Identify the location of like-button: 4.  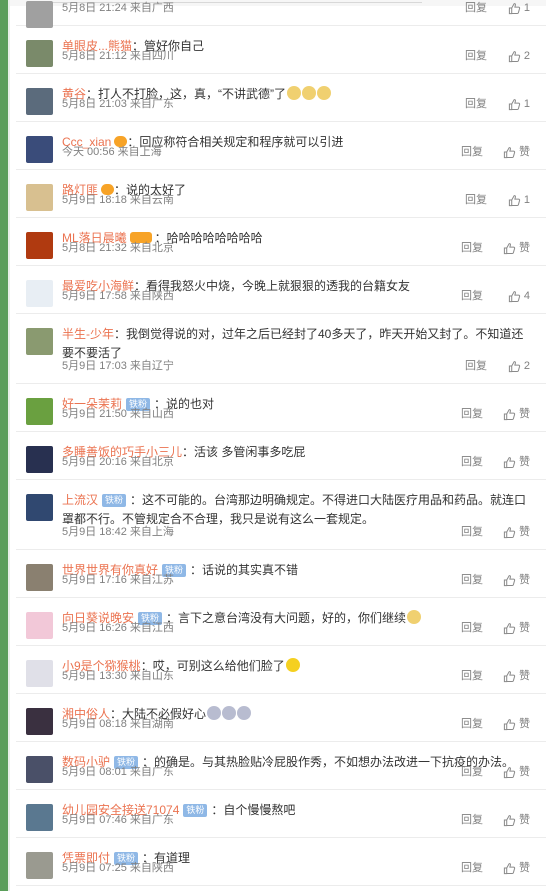
(519, 296).